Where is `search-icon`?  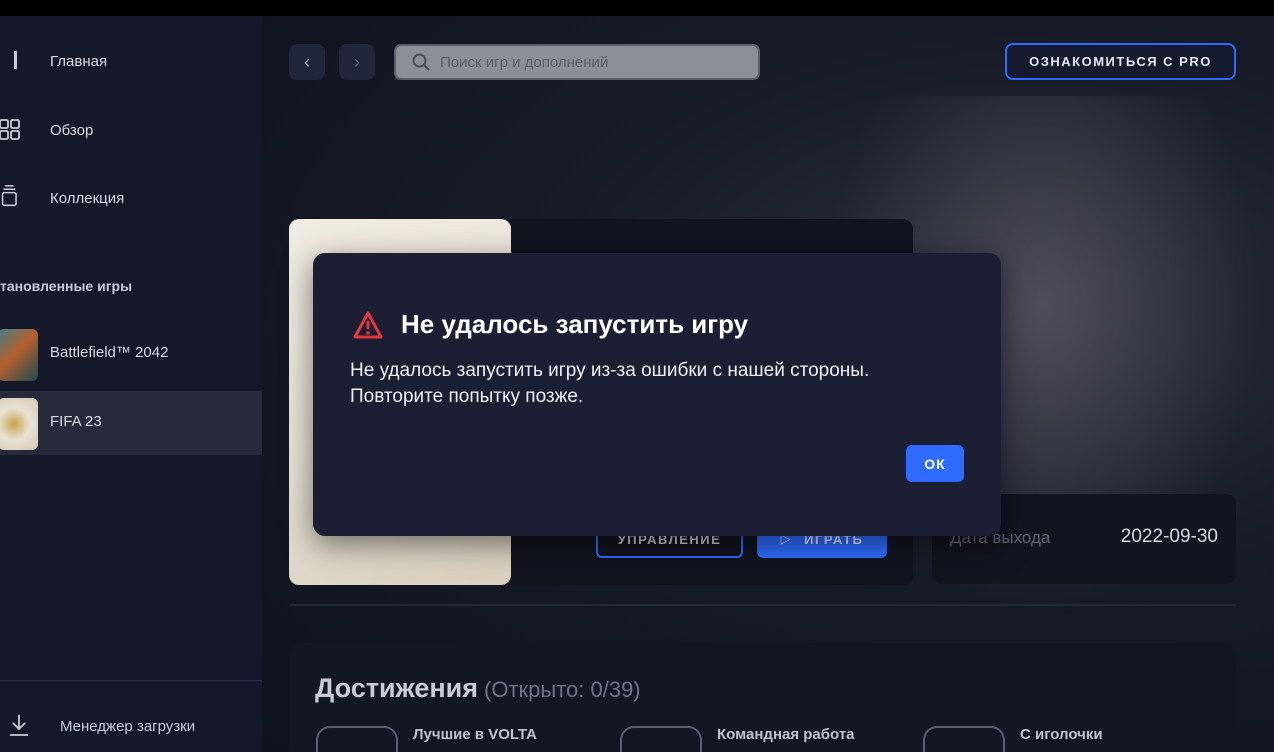 search-icon is located at coordinates (421, 62).